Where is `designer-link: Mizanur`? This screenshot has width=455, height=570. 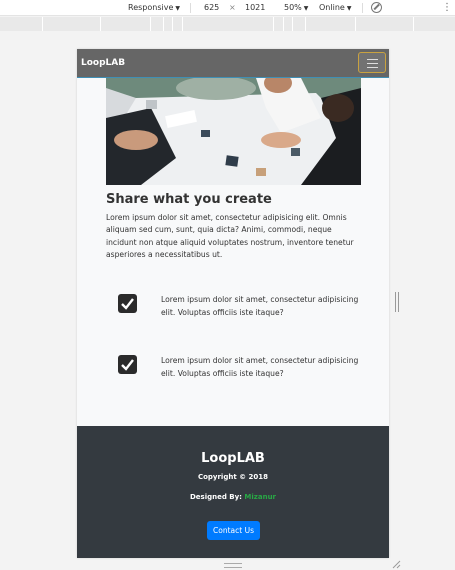 designer-link: Mizanur is located at coordinates (260, 497).